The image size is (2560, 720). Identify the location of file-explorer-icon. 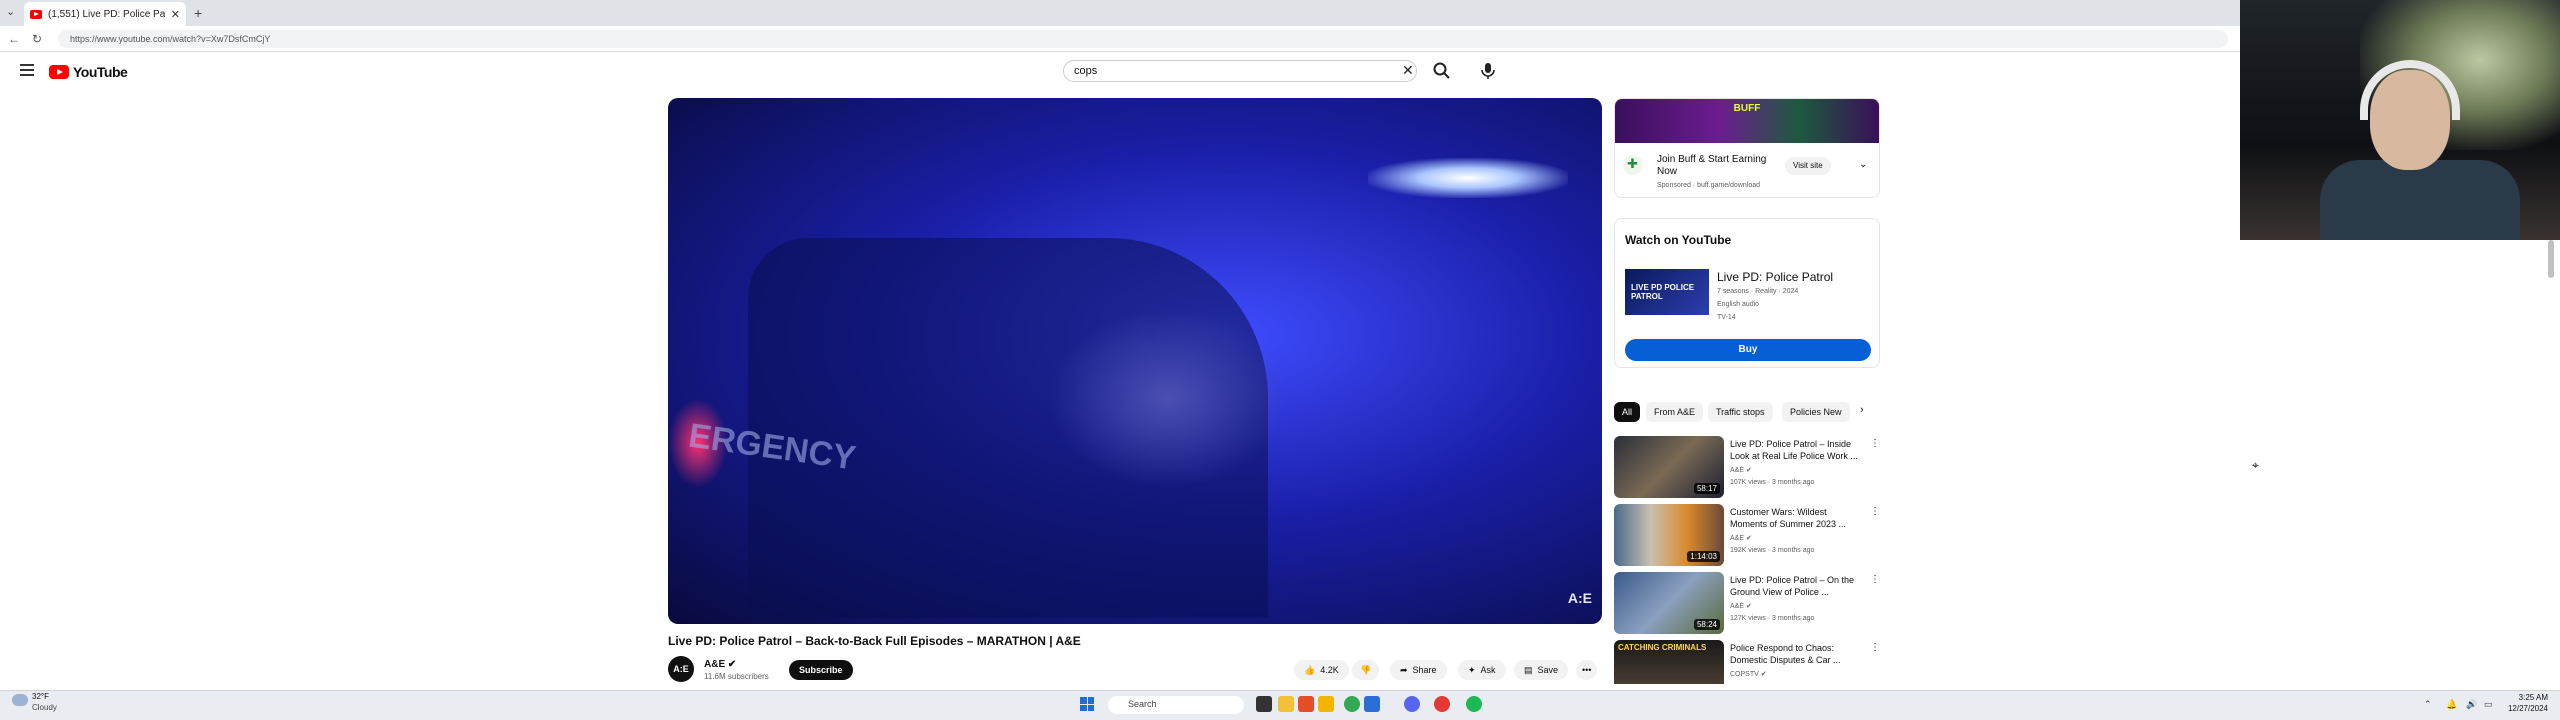
(1286, 704).